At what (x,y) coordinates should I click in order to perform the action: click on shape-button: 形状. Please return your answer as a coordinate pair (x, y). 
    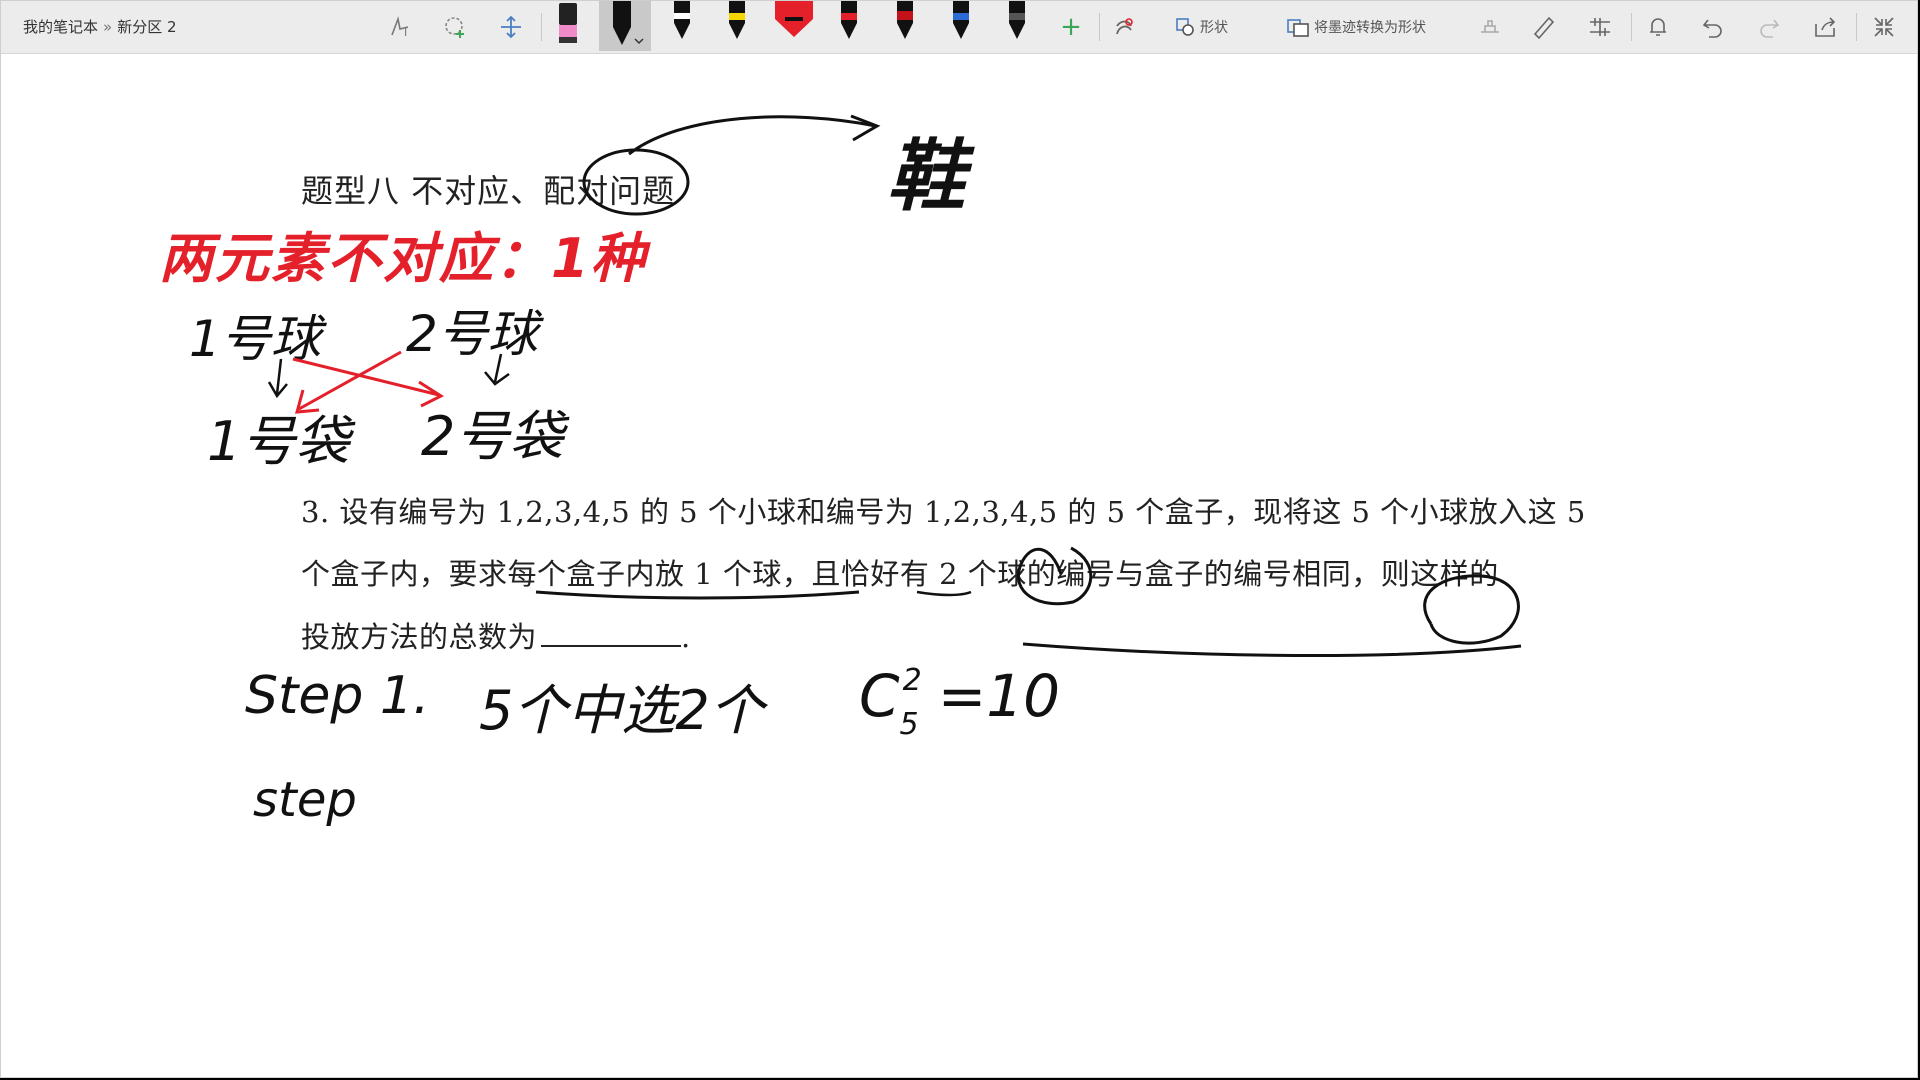
    Looking at the image, I should click on (1201, 27).